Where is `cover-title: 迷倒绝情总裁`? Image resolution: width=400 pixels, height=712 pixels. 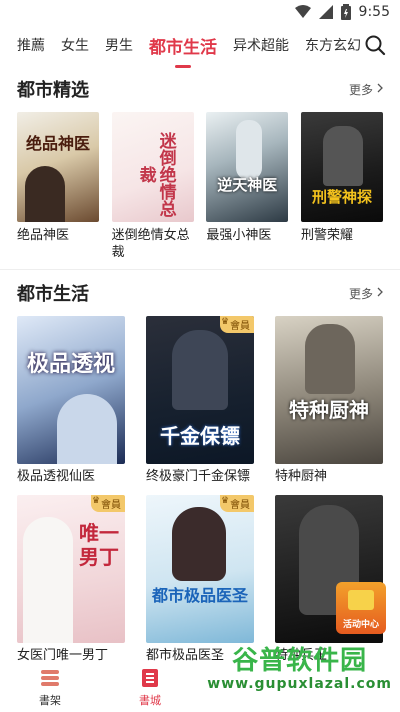
cover-title: 迷倒绝情总裁 is located at coordinates (155, 174).